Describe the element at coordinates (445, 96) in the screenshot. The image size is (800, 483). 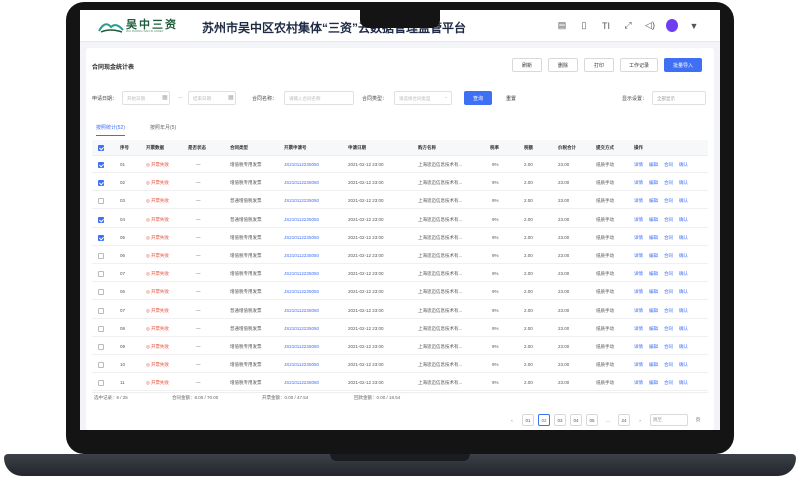
I see `chevron-down-icon: ⌄` at that location.